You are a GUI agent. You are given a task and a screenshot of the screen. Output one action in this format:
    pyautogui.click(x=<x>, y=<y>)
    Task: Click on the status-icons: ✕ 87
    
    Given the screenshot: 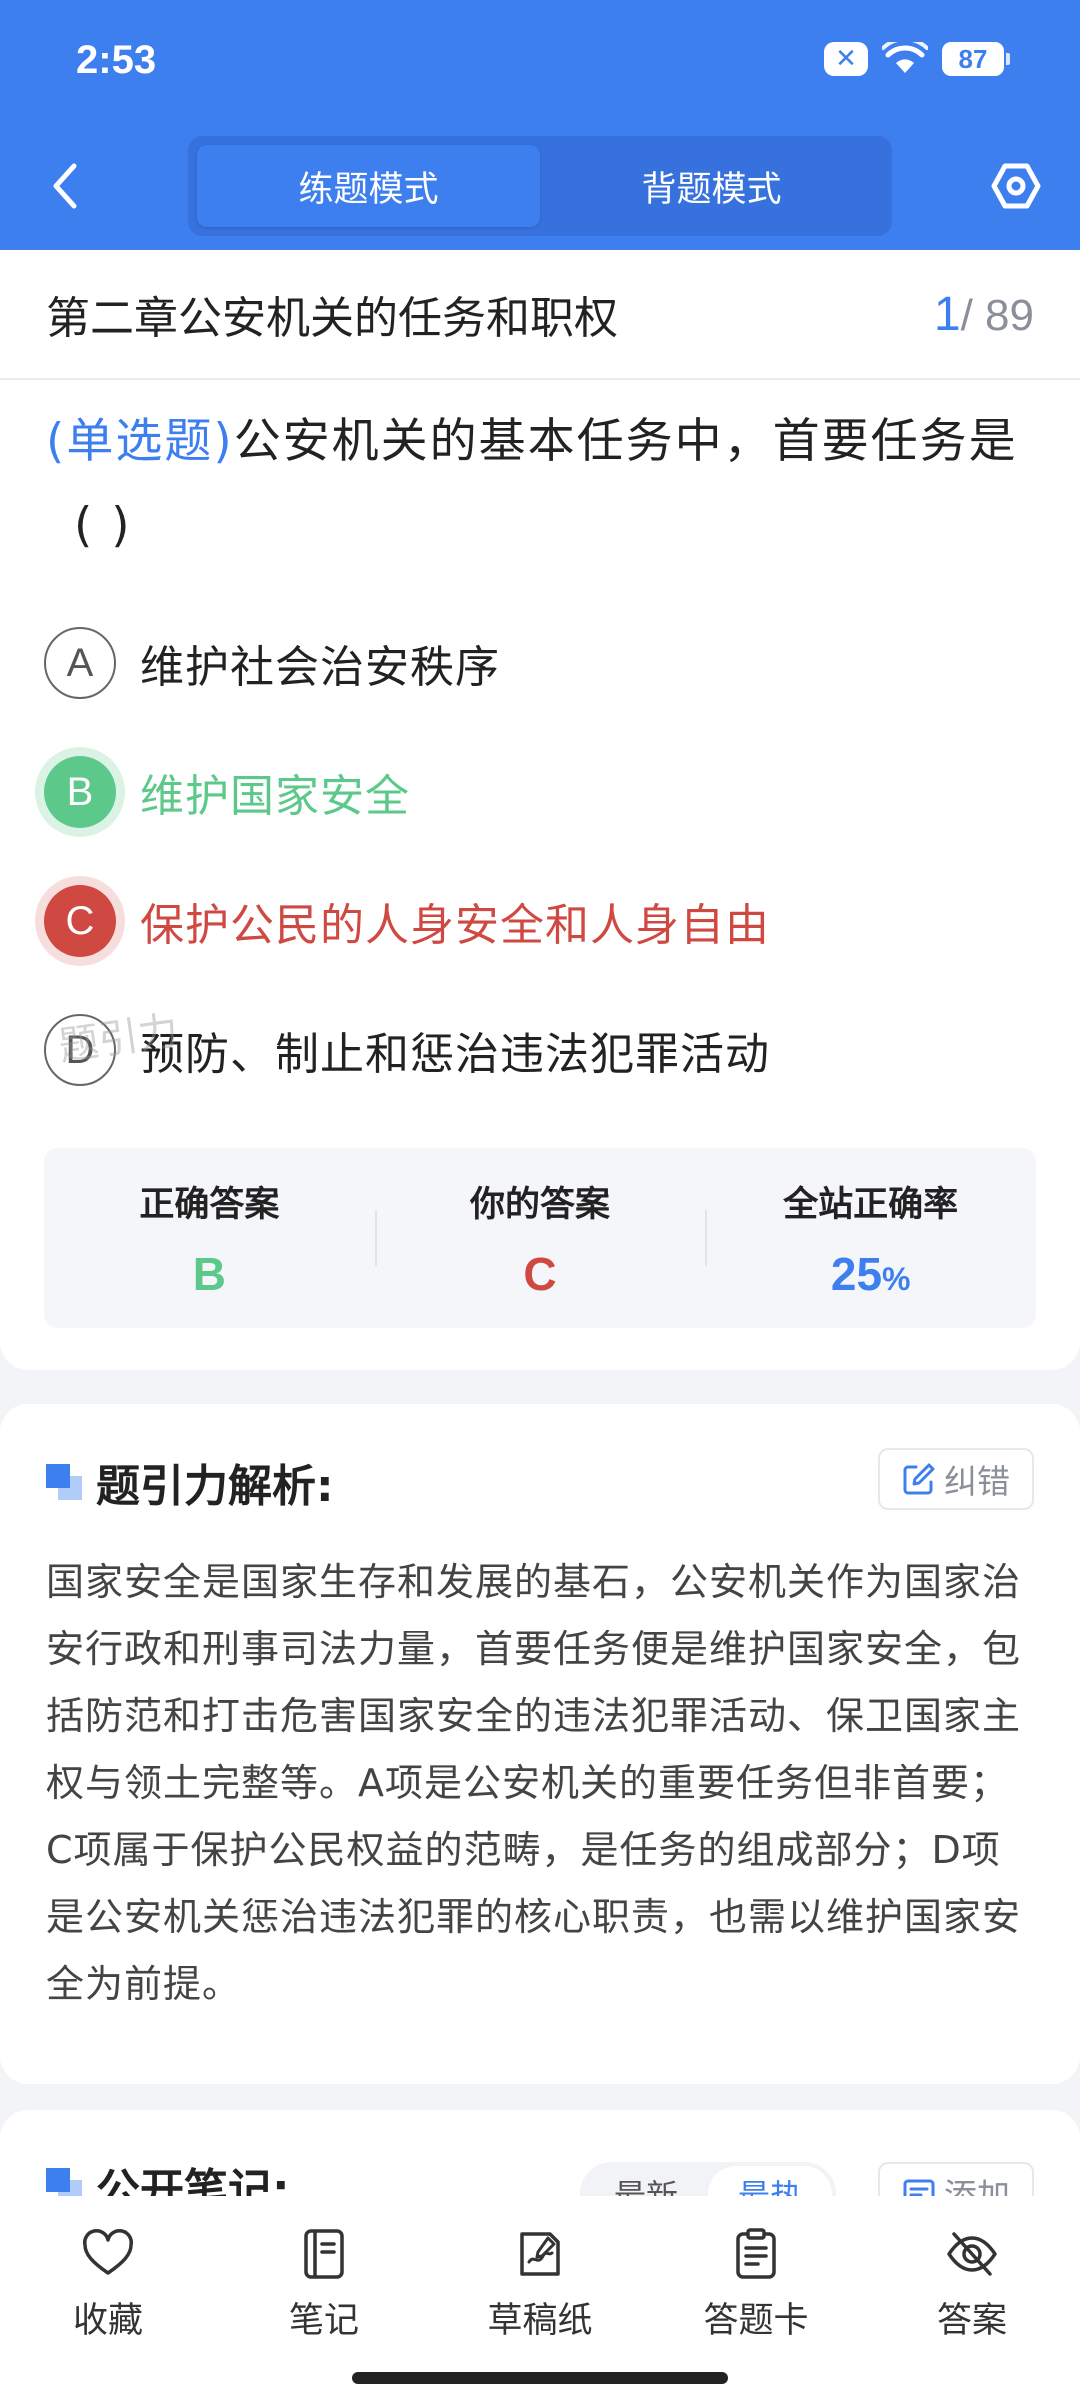 What is the action you would take?
    pyautogui.click(x=917, y=59)
    